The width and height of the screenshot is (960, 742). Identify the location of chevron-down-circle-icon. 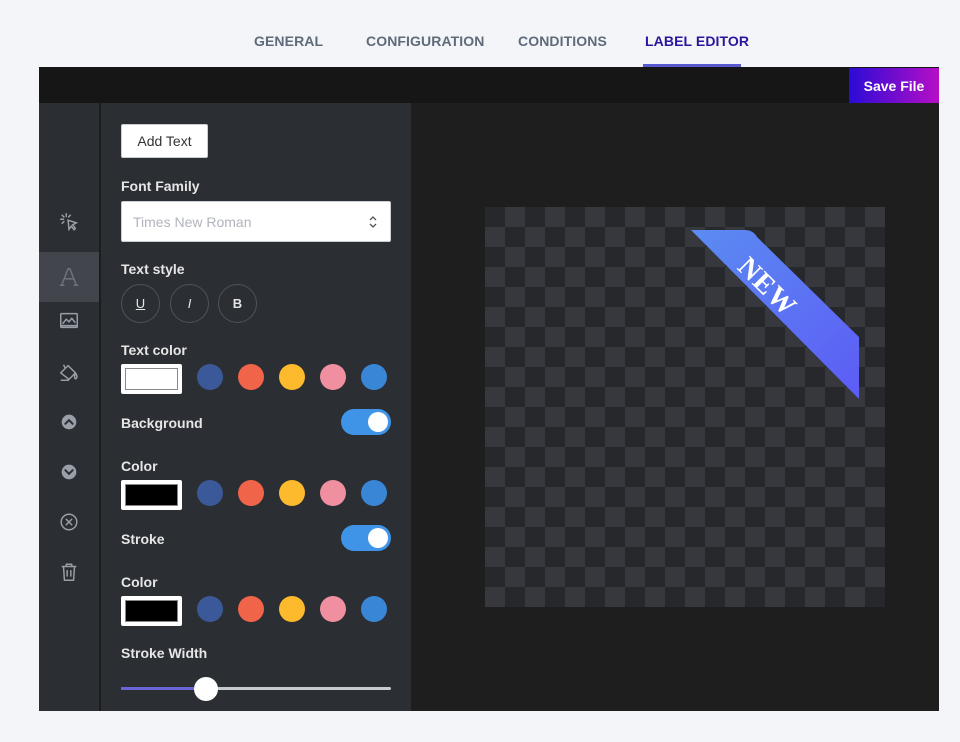
(69, 472).